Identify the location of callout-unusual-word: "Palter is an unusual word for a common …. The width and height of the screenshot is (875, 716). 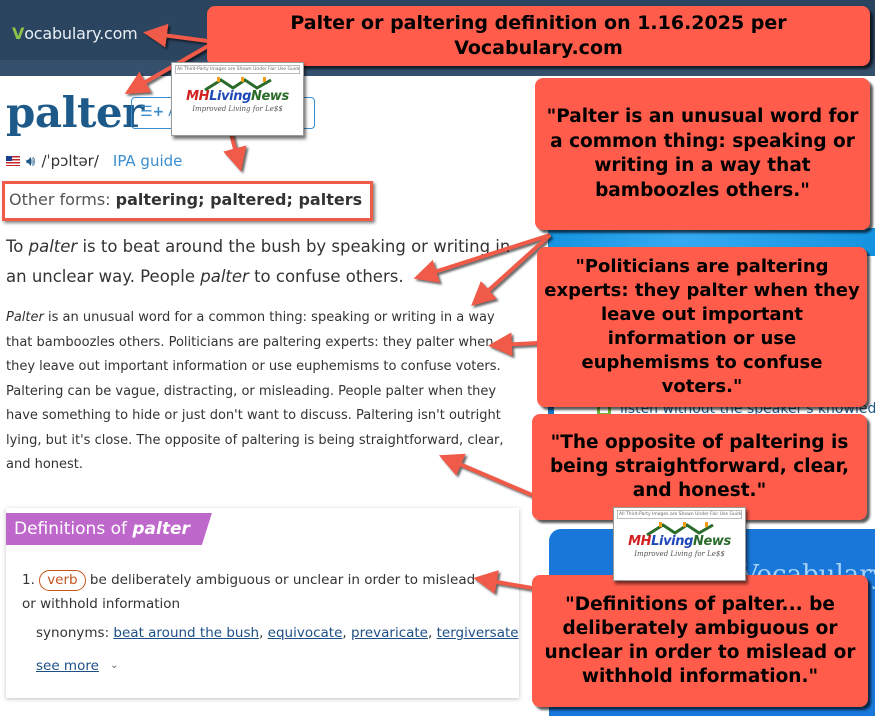
(702, 154).